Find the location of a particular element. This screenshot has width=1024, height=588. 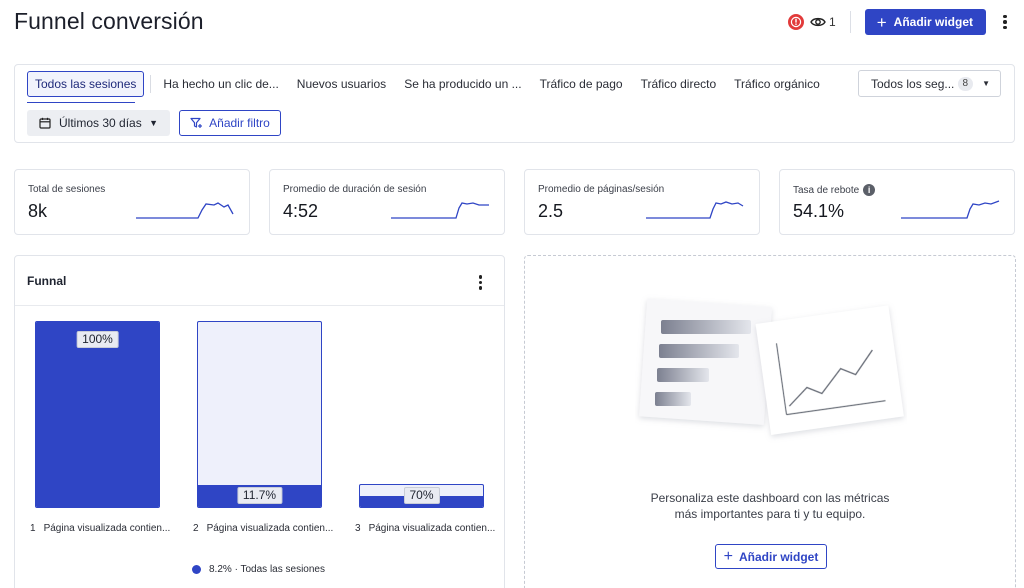

legend-dot-icon is located at coordinates (196, 569).